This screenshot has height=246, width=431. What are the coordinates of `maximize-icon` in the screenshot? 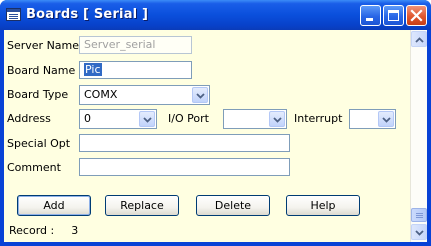 It's located at (393, 15).